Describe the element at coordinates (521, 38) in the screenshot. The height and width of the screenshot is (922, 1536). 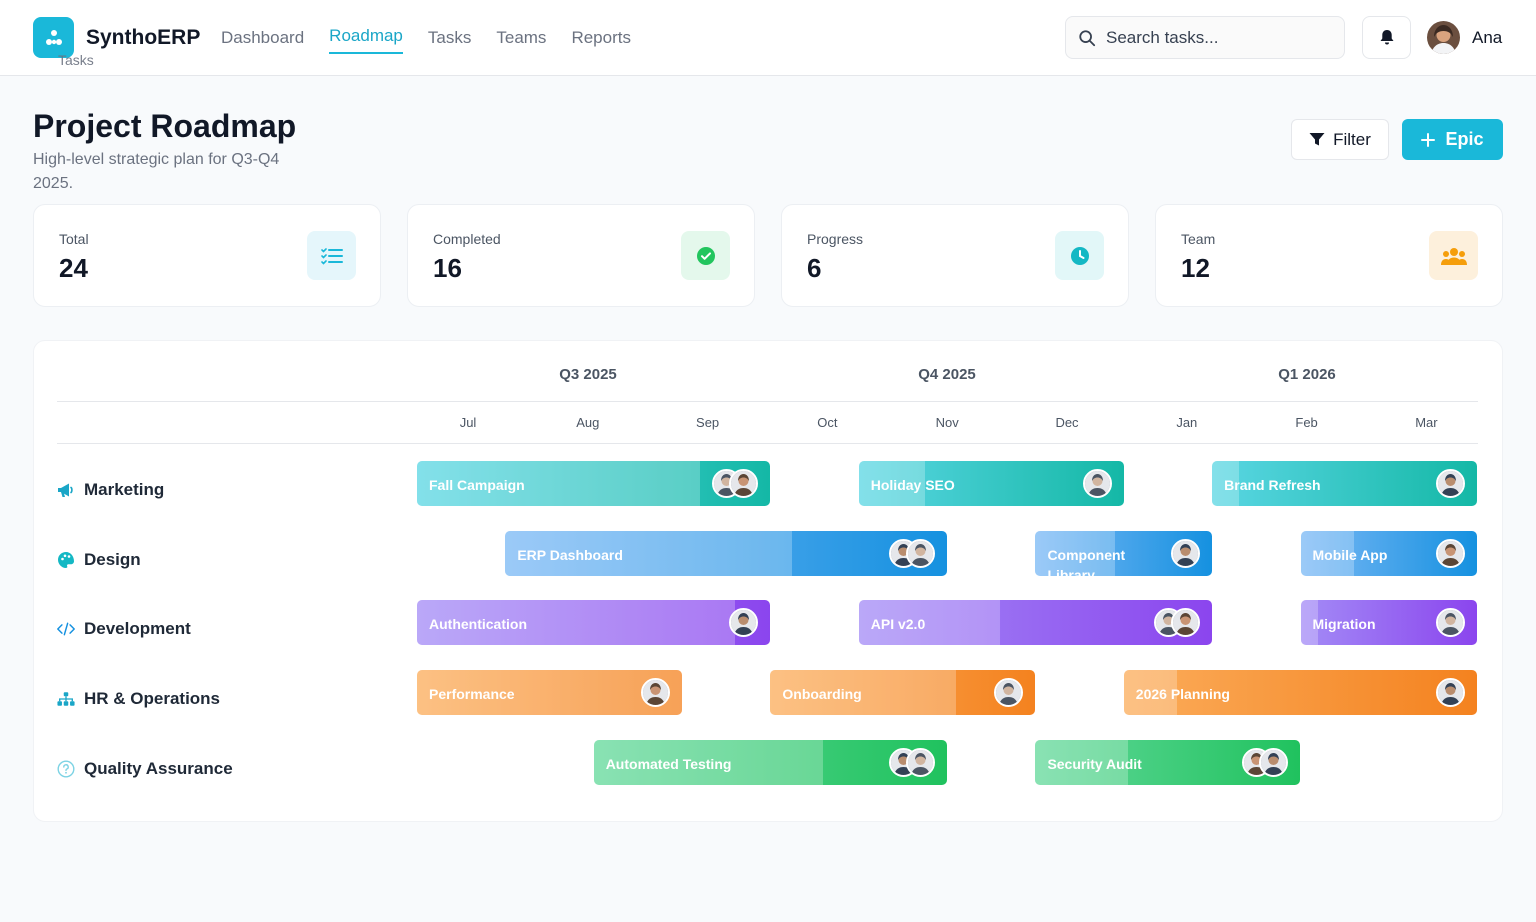
I see `nav-item-teams: Teams` at that location.